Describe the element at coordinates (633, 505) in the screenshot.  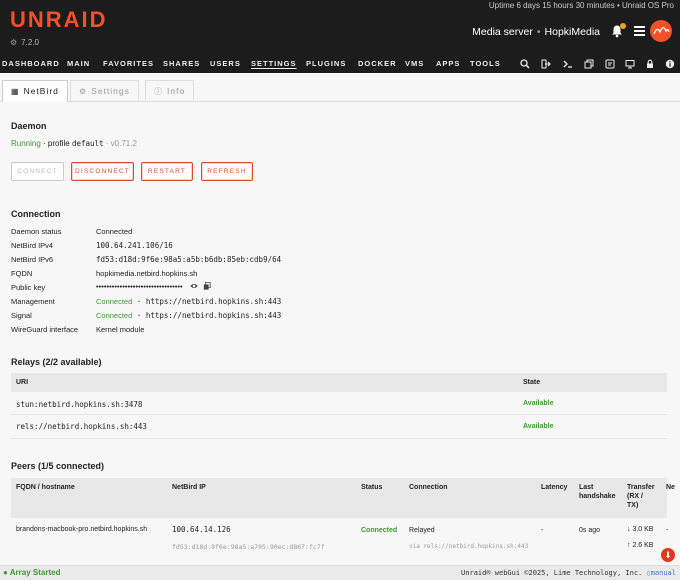
I see `header-line: TX)` at that location.